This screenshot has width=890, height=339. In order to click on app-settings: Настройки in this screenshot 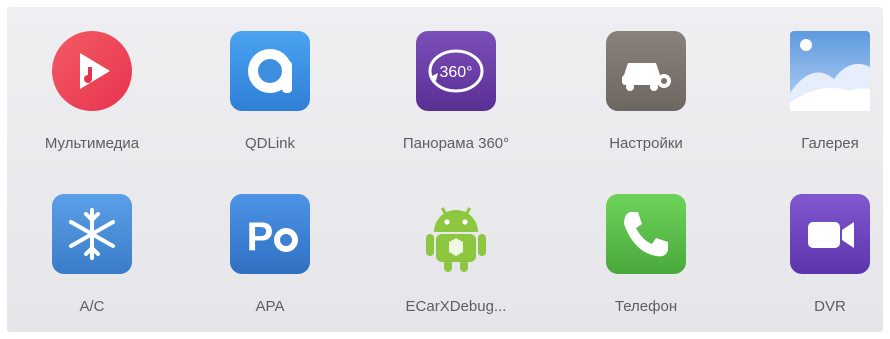, I will do `click(646, 82)`.